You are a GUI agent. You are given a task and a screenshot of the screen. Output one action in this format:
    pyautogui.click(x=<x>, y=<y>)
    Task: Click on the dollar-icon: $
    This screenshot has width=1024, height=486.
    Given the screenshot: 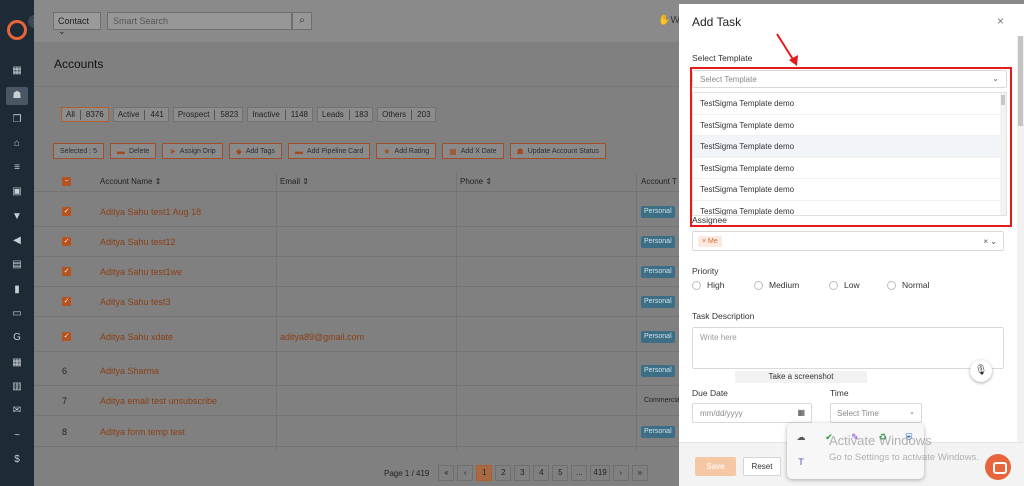 What is the action you would take?
    pyautogui.click(x=17, y=460)
    